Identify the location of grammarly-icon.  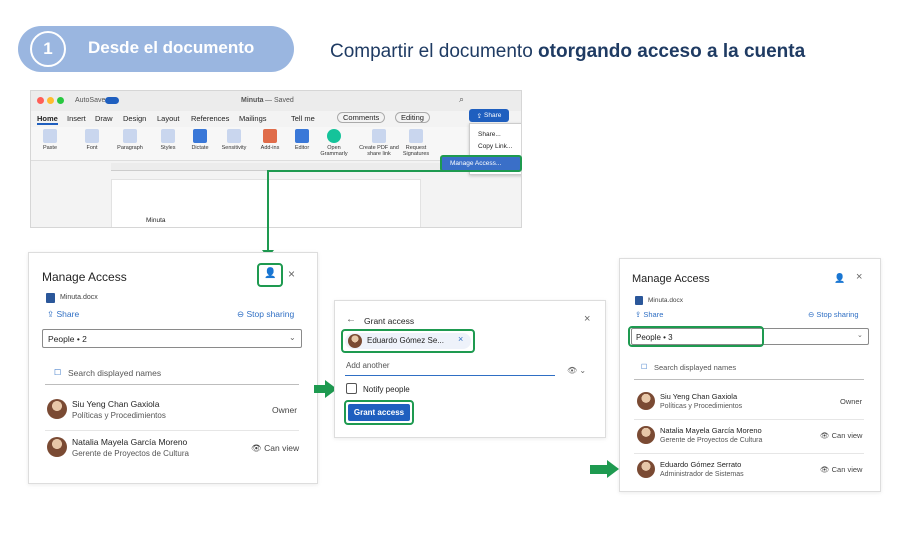
(334, 136).